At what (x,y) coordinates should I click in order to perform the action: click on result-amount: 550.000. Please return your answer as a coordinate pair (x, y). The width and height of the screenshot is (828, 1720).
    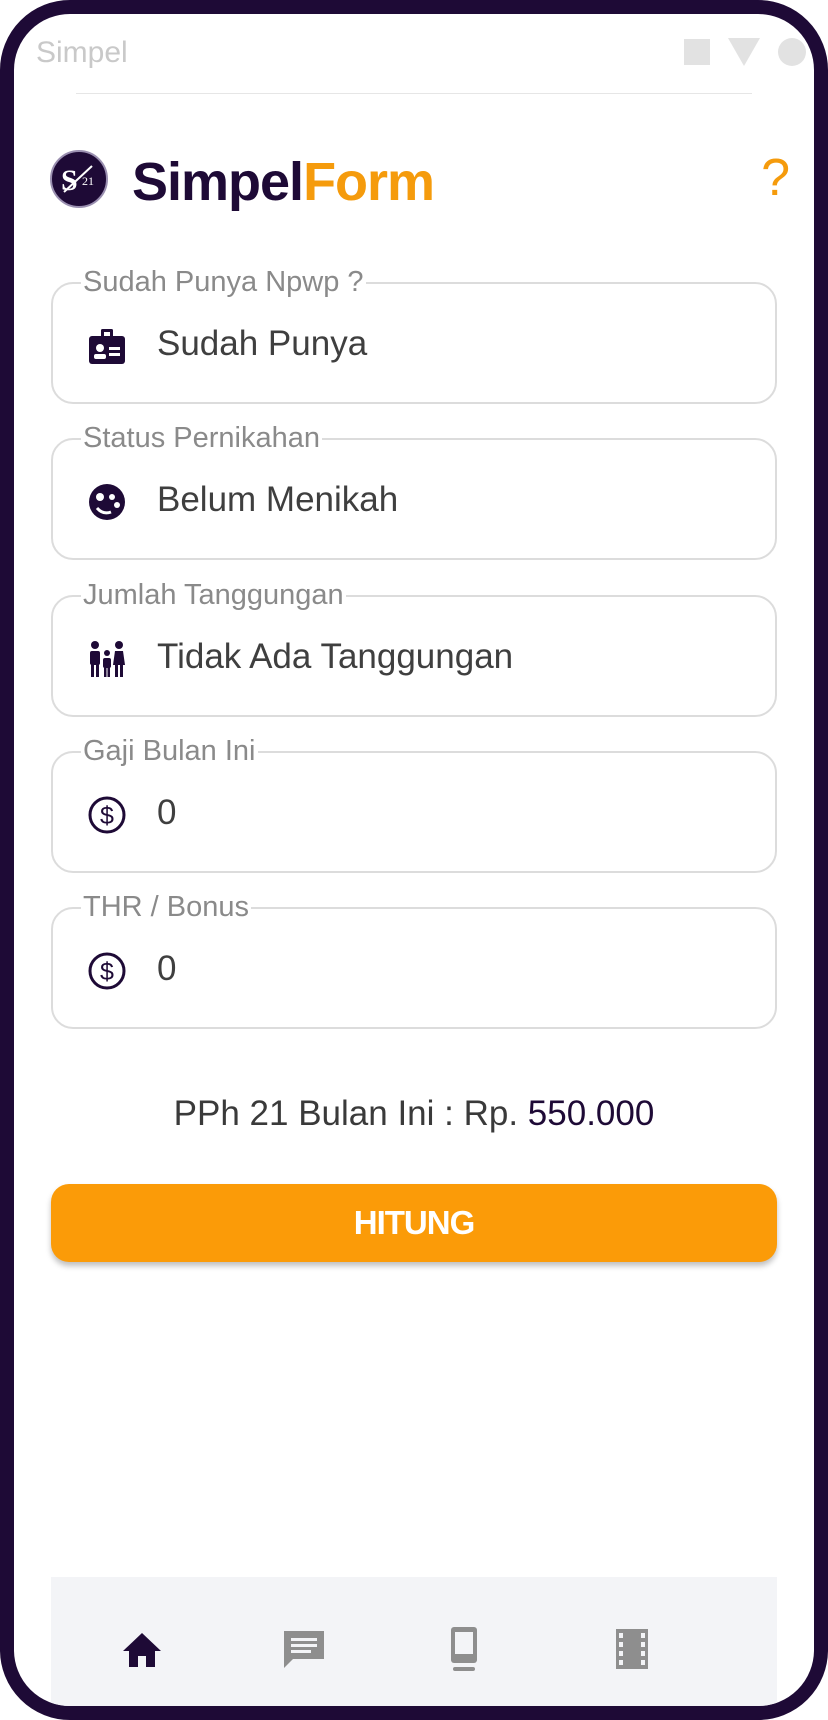
    Looking at the image, I should click on (591, 1113).